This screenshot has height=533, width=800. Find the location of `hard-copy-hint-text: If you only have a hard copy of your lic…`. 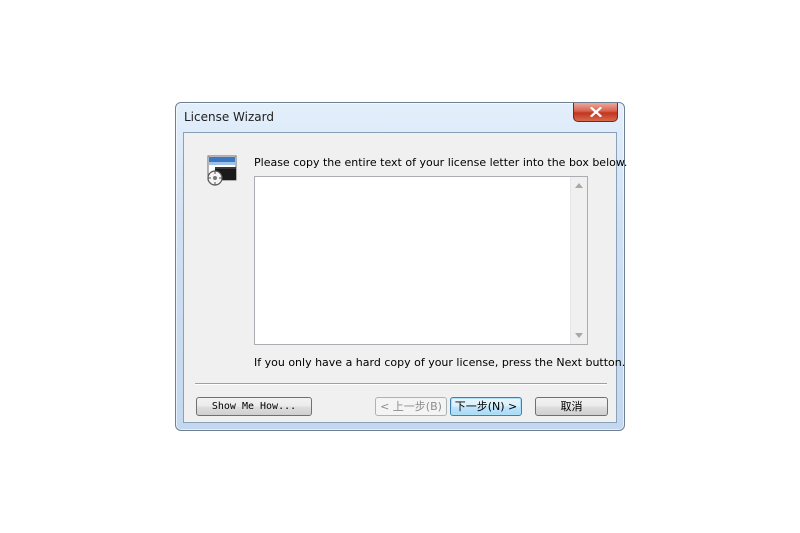

hard-copy-hint-text: If you only have a hard copy of your lic… is located at coordinates (440, 362).